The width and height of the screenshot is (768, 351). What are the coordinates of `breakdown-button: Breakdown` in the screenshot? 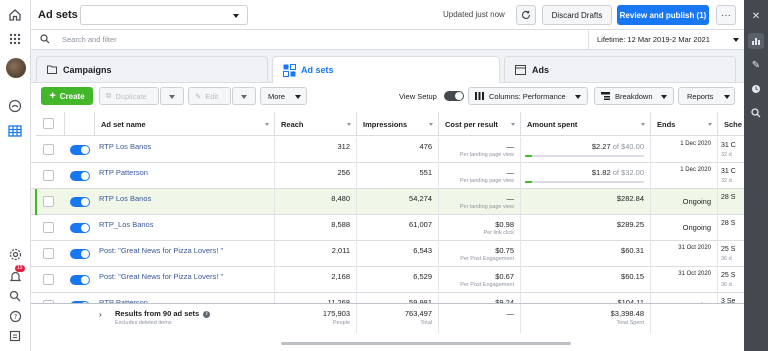 It's located at (634, 96).